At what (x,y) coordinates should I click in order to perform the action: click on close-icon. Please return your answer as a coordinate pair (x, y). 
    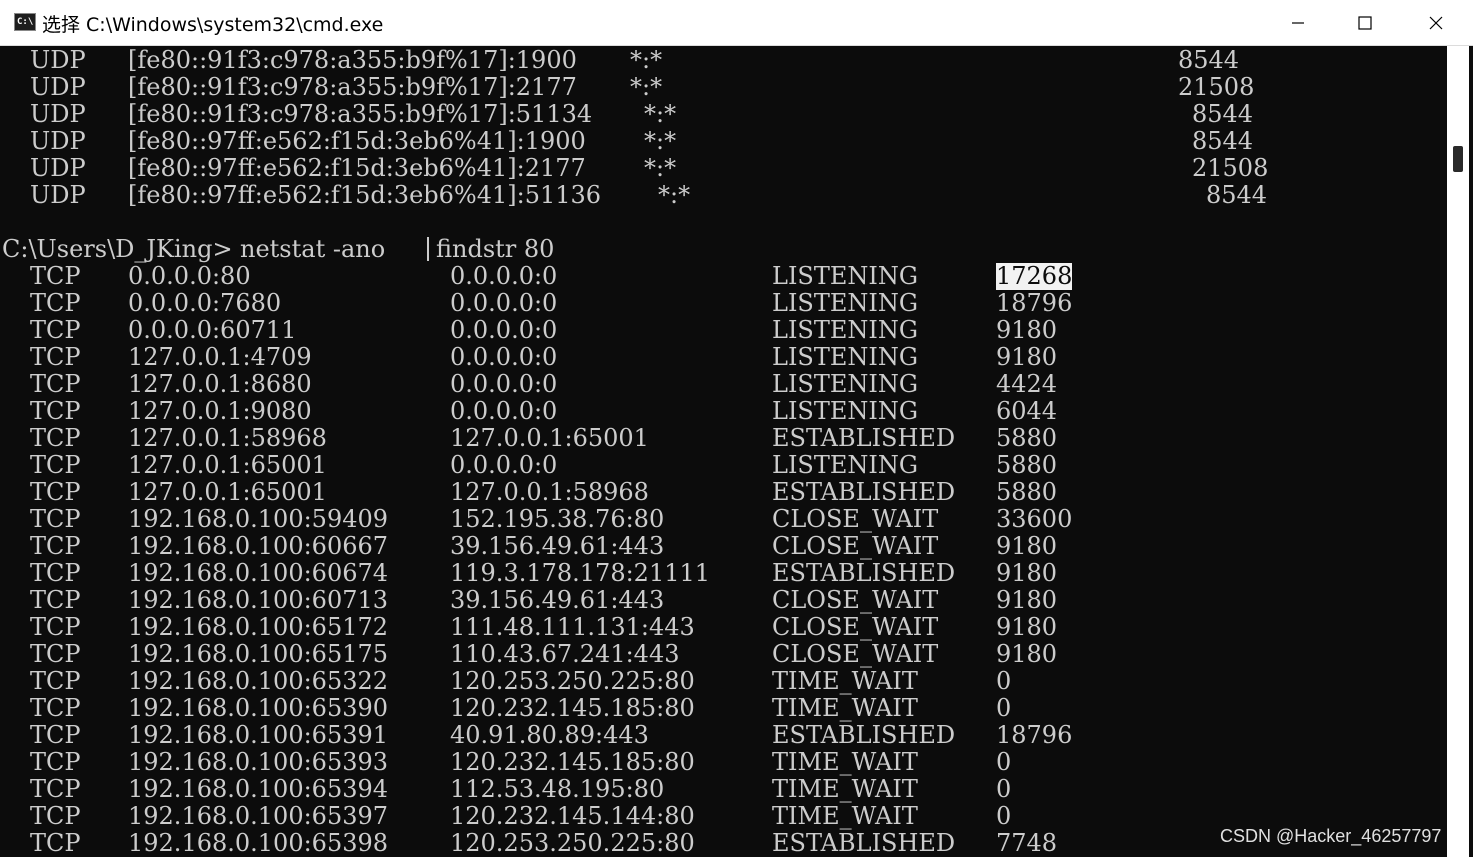
    Looking at the image, I should click on (1436, 22).